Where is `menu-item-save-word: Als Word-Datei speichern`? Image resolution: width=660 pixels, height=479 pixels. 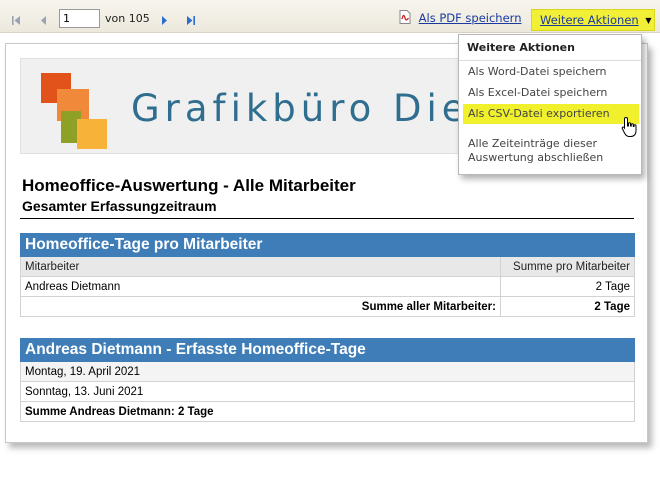
menu-item-save-word: Als Word-Datei speichern is located at coordinates (550, 71).